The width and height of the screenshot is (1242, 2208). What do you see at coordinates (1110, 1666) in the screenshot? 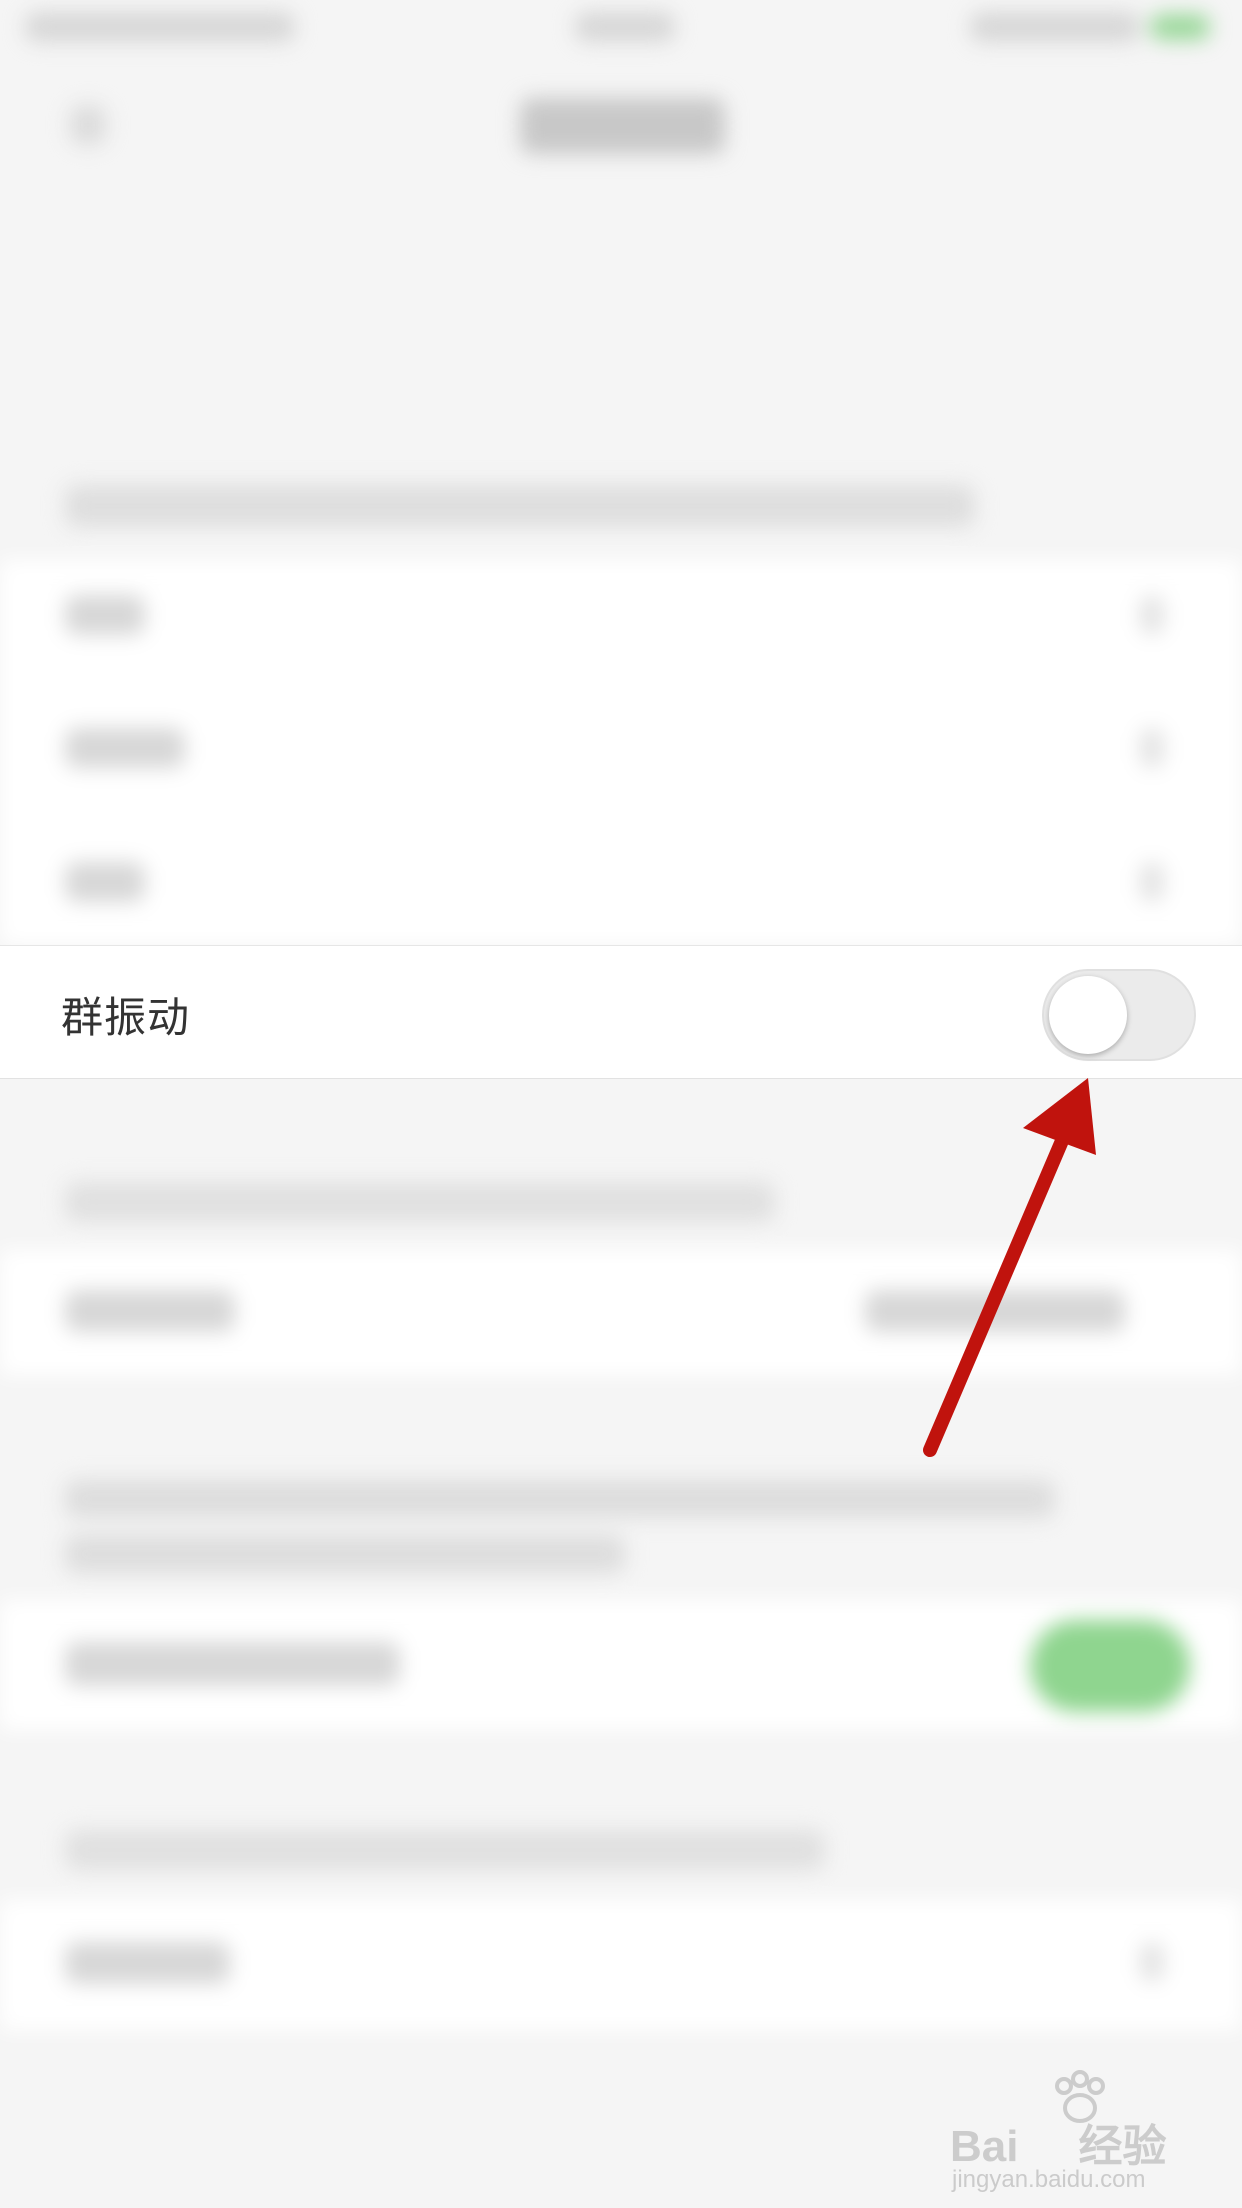
I see `toggle-switch-on` at bounding box center [1110, 1666].